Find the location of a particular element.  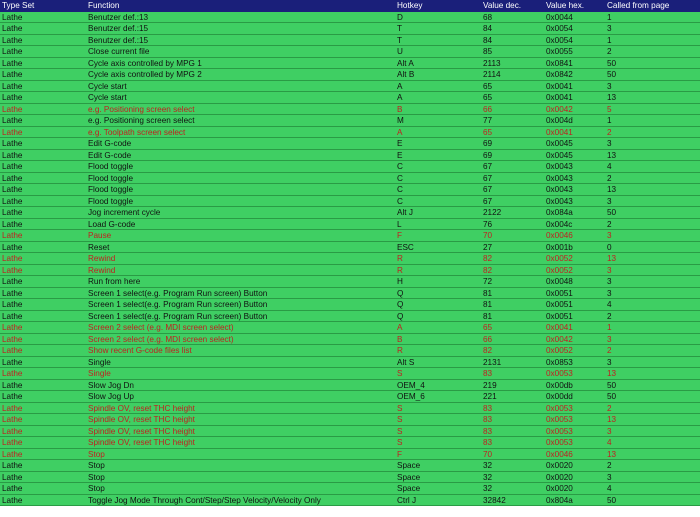

table-row: Lathe Stop F 70 0x0046 13 is located at coordinates (350, 454).